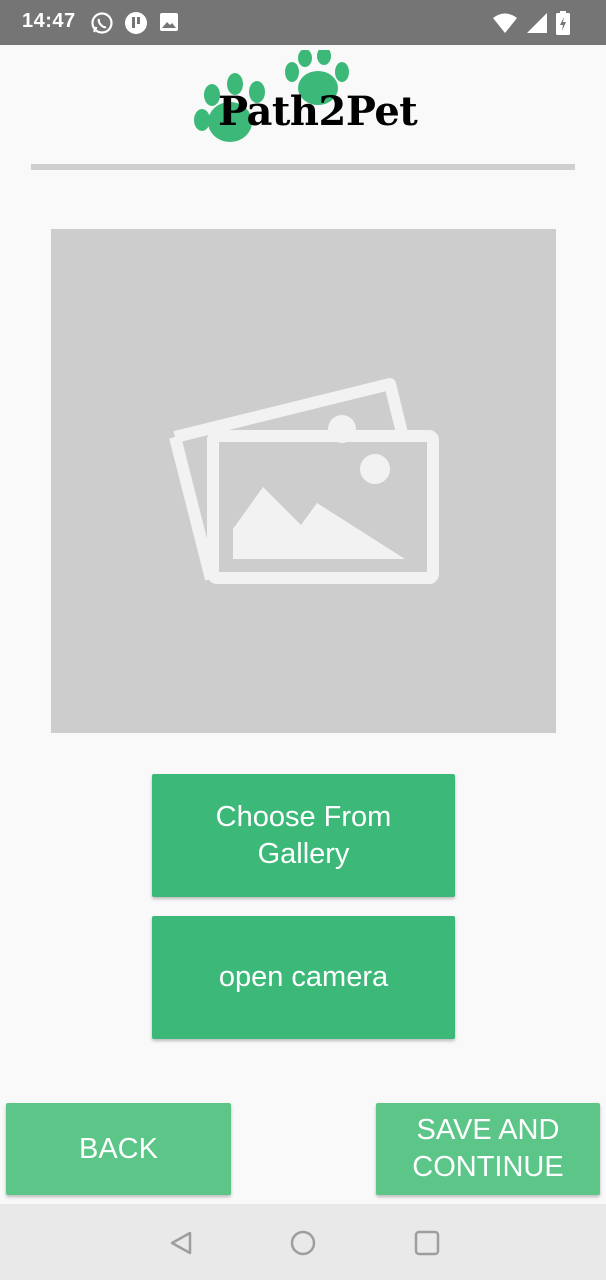 The width and height of the screenshot is (606, 1280). I want to click on status-left-icons, so click(135, 25).